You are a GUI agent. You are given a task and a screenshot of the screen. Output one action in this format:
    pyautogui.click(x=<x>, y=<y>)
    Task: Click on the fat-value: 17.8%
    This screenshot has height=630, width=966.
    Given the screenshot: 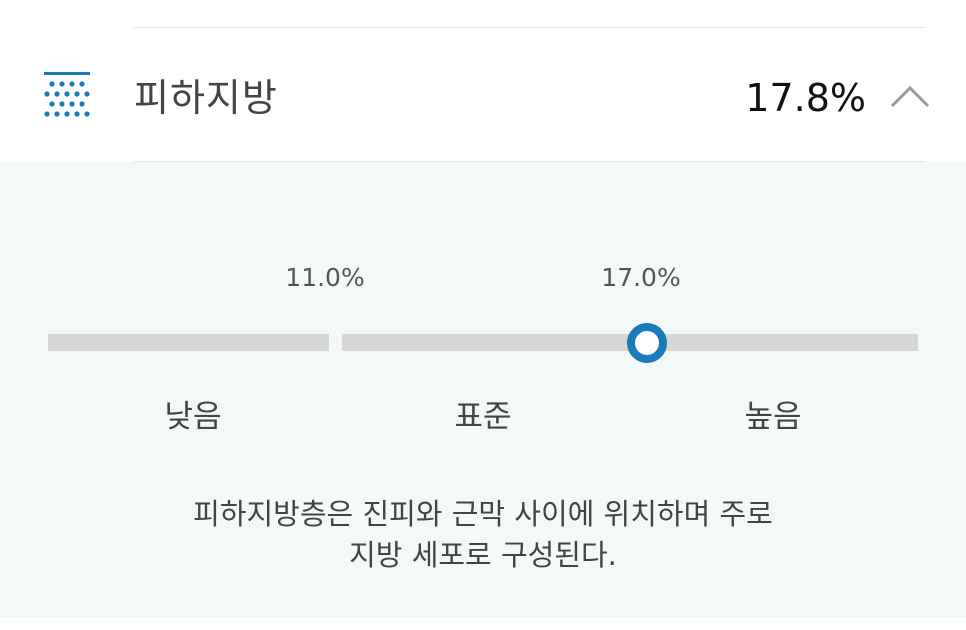 What is the action you would take?
    pyautogui.click(x=805, y=98)
    